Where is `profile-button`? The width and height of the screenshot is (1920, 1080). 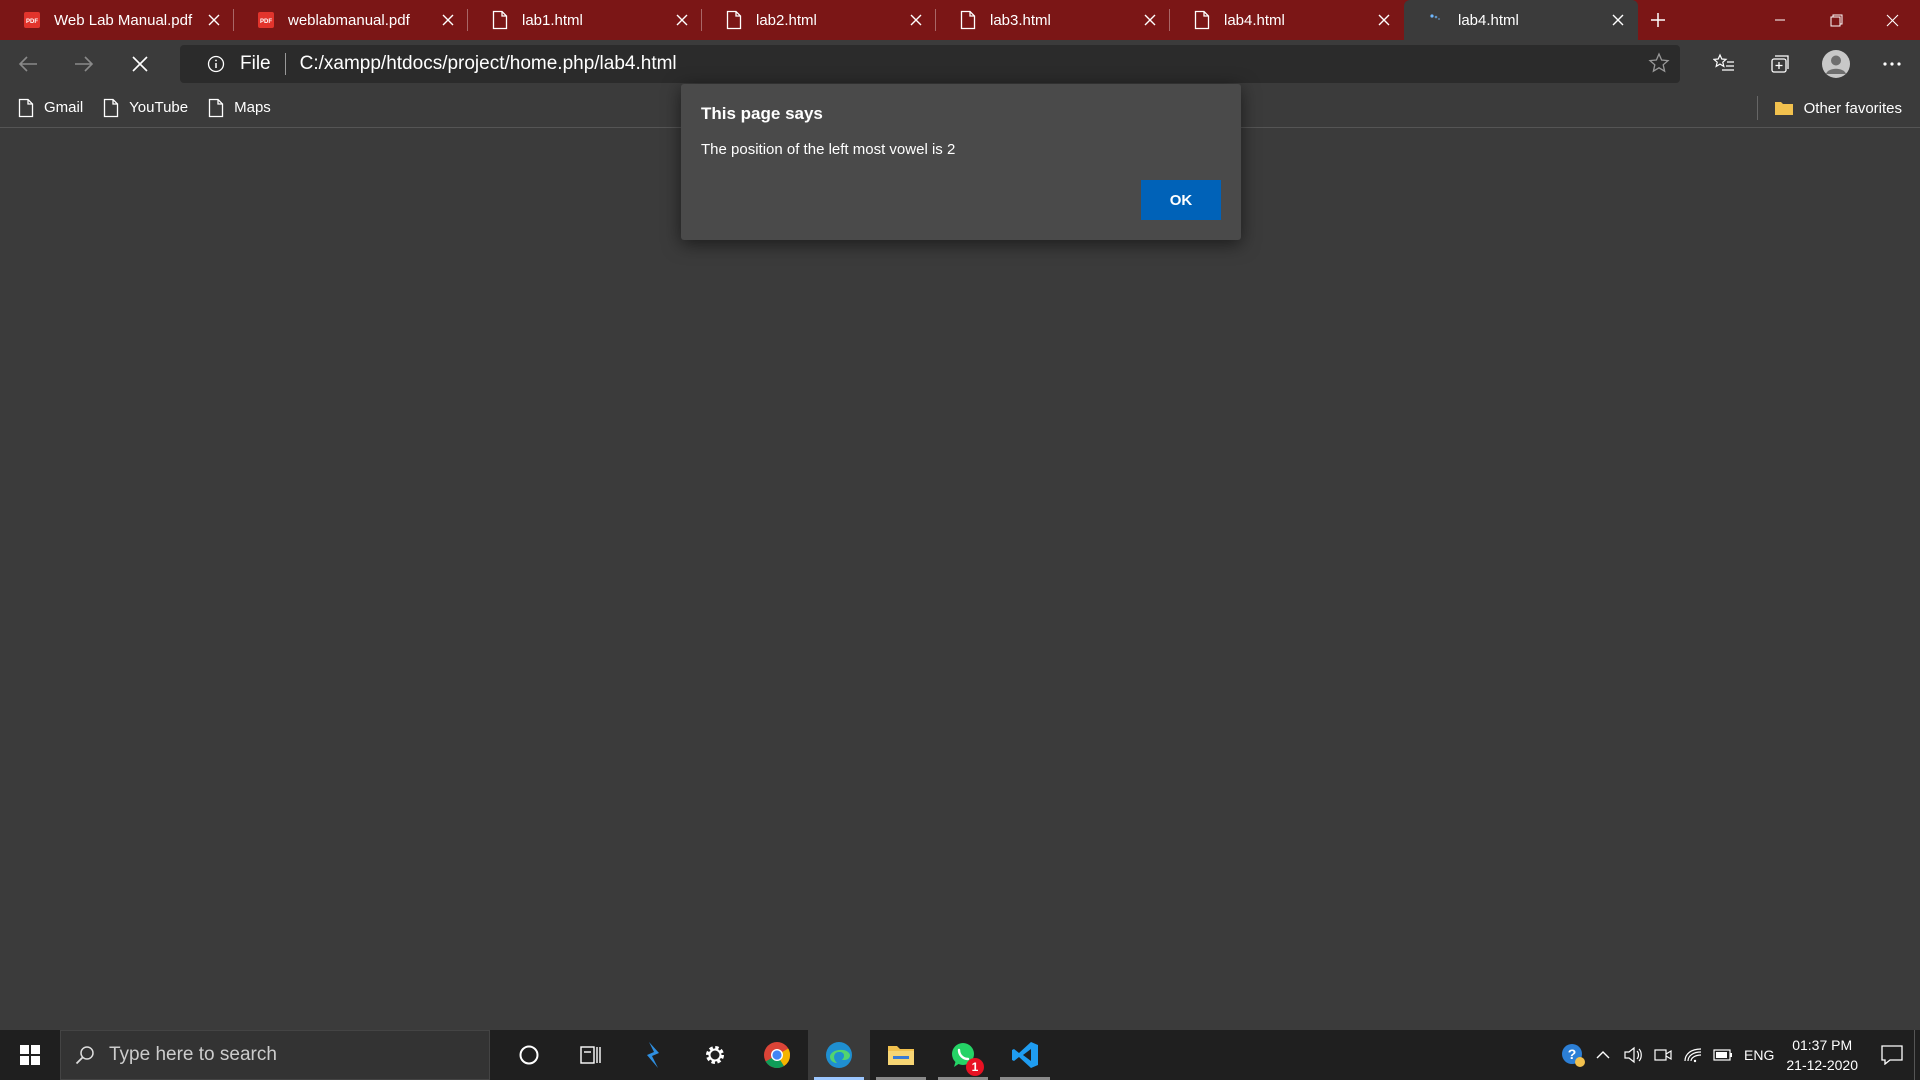
profile-button is located at coordinates (1836, 64).